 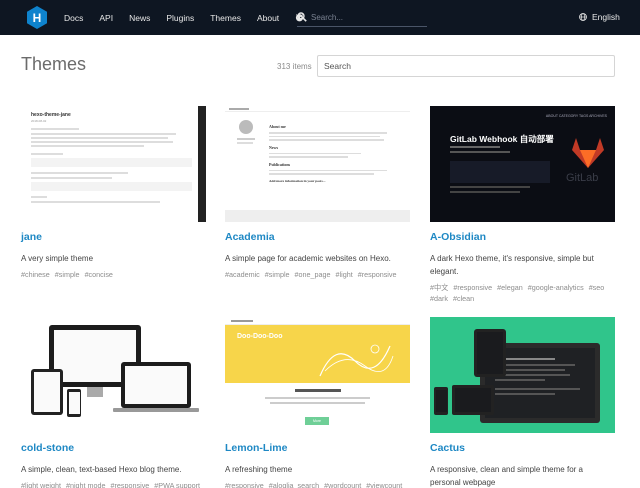 What do you see at coordinates (99, 274) in the screenshot?
I see `theme-tag: #concise` at bounding box center [99, 274].